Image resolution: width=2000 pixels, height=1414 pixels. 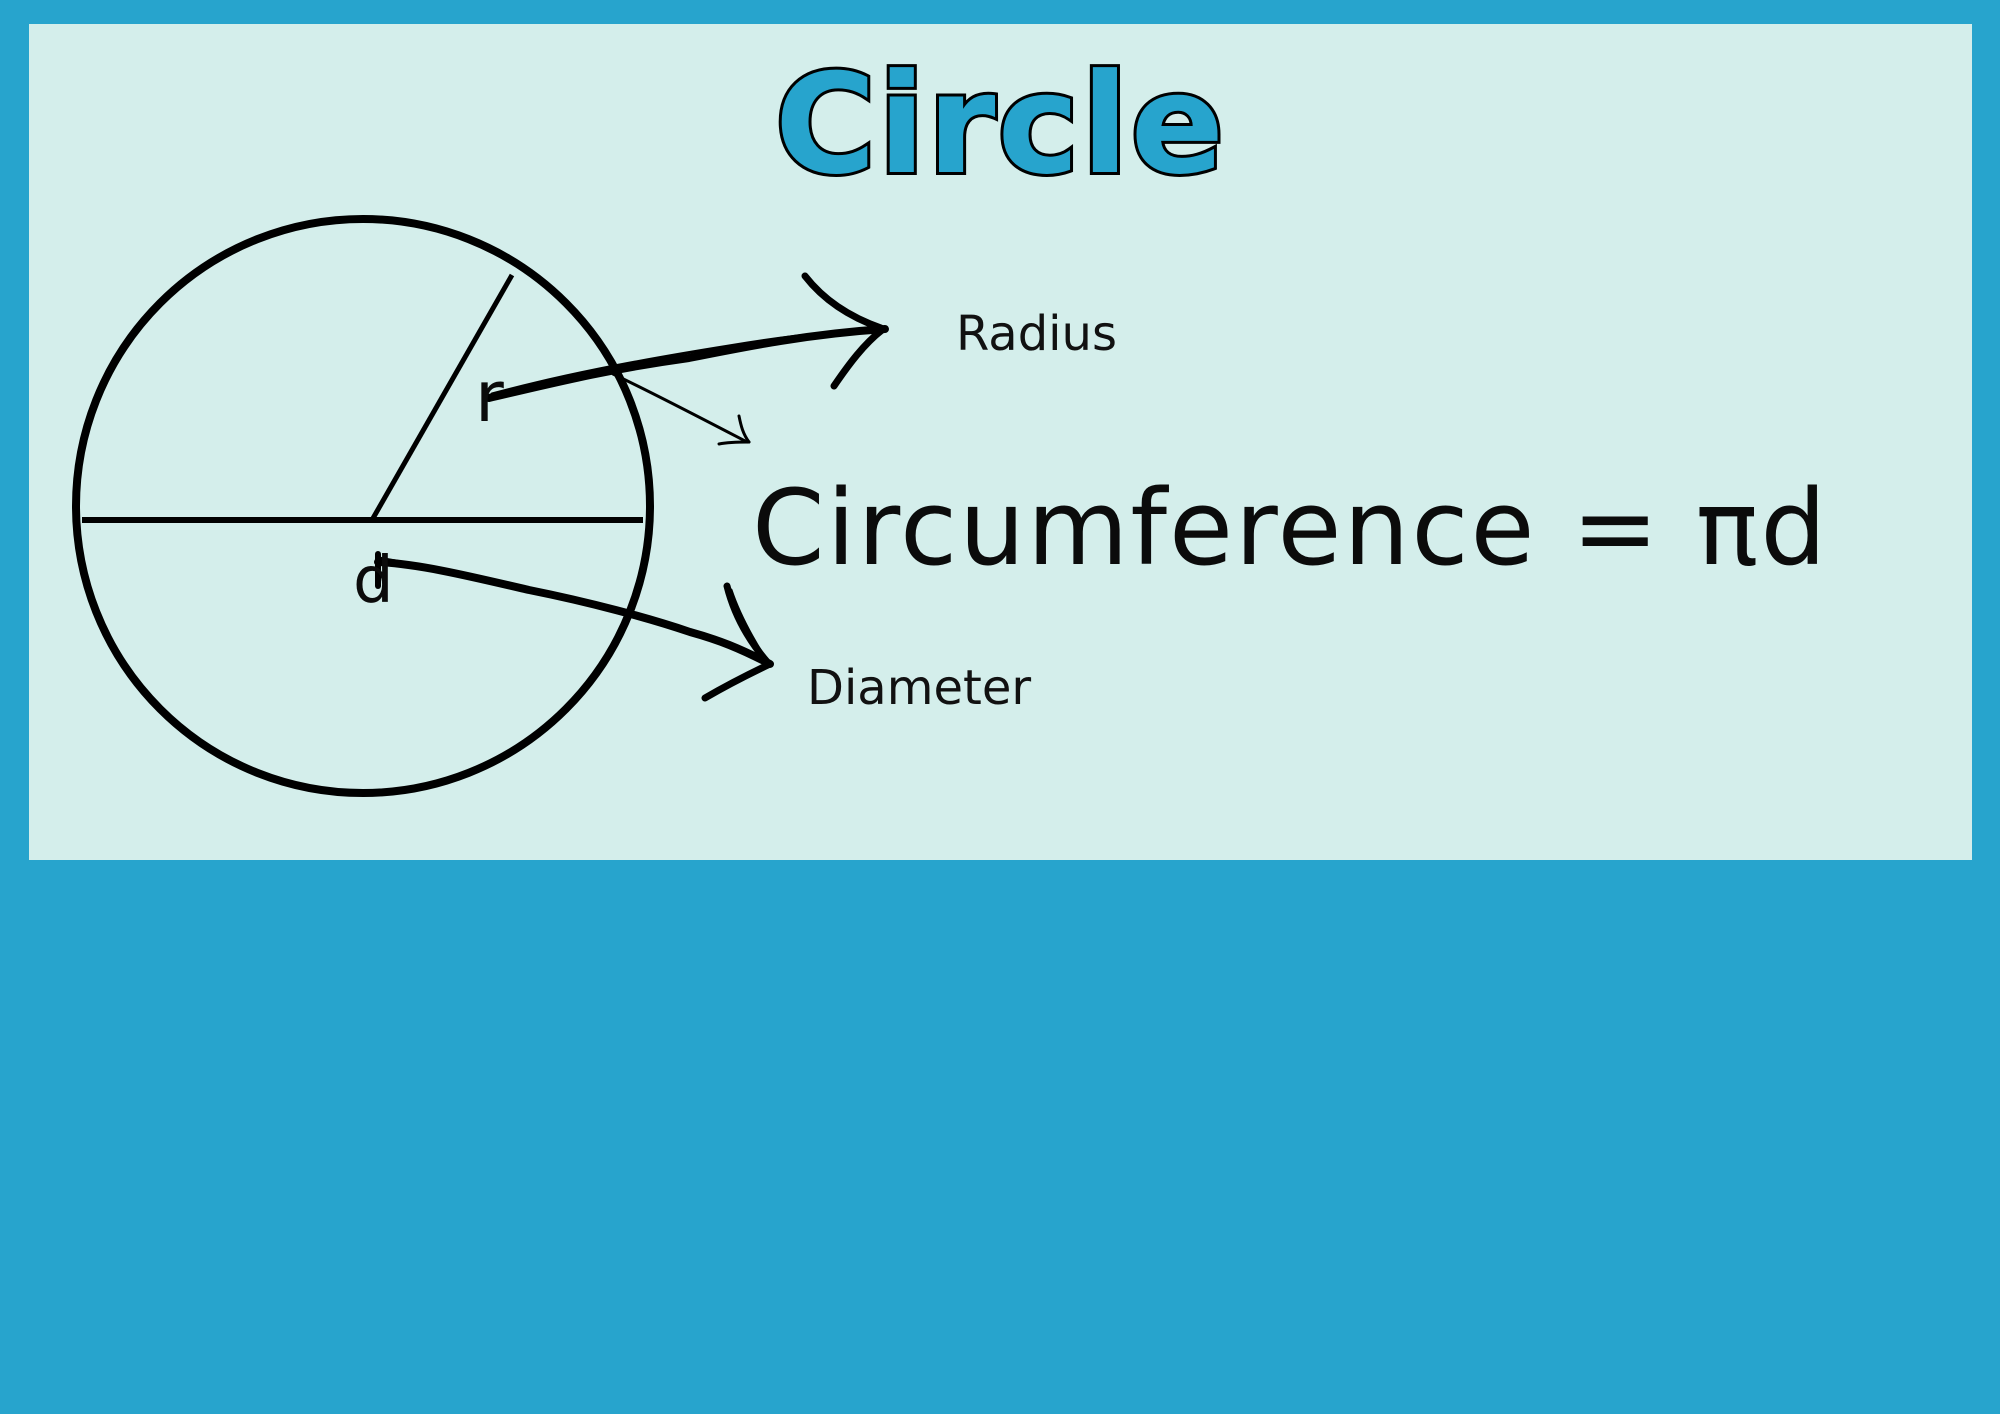 I want to click on diameter-variable: d, so click(x=373, y=581).